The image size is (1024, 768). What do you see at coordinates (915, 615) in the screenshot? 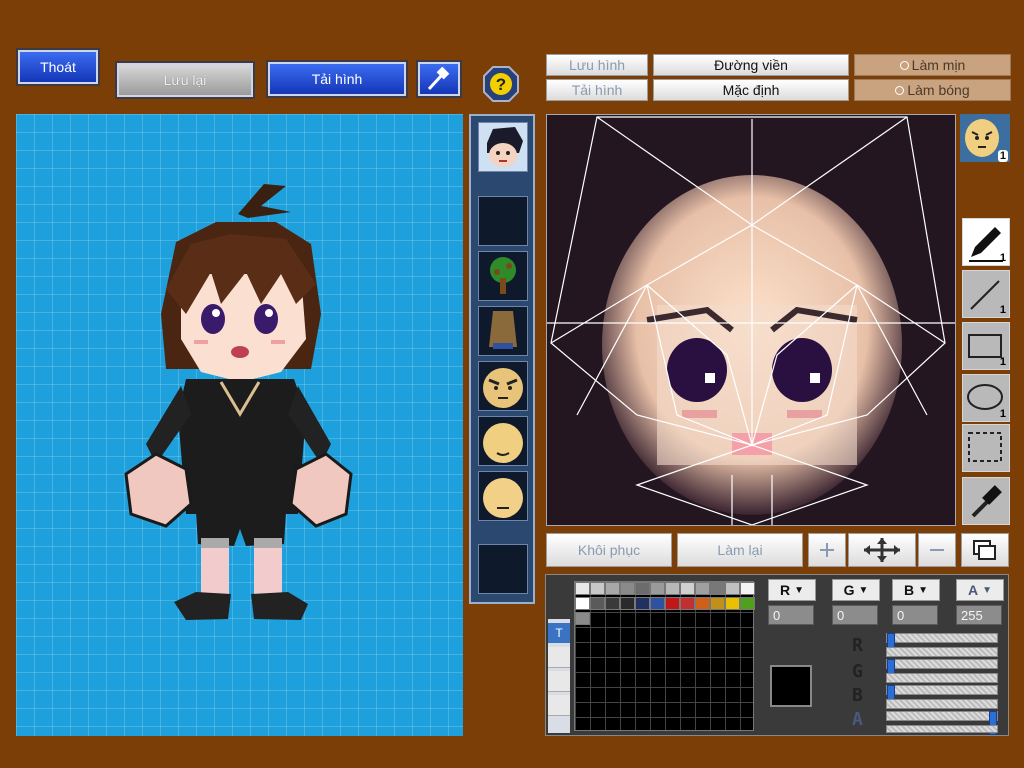
I see `b-value-field: 0` at bounding box center [915, 615].